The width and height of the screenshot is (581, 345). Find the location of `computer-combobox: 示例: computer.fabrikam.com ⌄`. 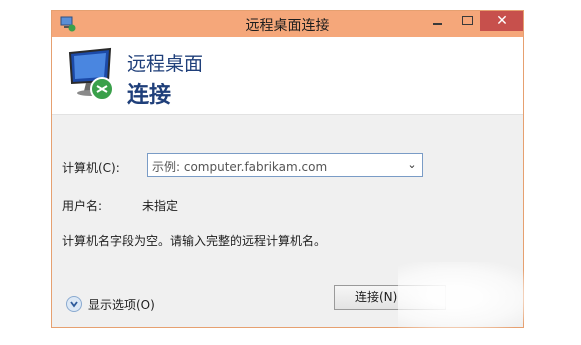

computer-combobox: 示例: computer.fabrikam.com ⌄ is located at coordinates (285, 165).